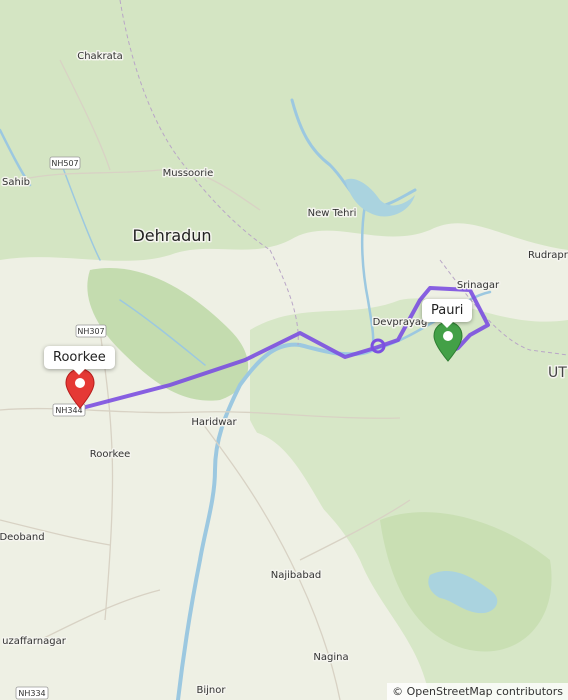 The width and height of the screenshot is (568, 700). Describe the element at coordinates (332, 213) in the screenshot. I see `place-label-new-tehri: New Tehri` at that location.